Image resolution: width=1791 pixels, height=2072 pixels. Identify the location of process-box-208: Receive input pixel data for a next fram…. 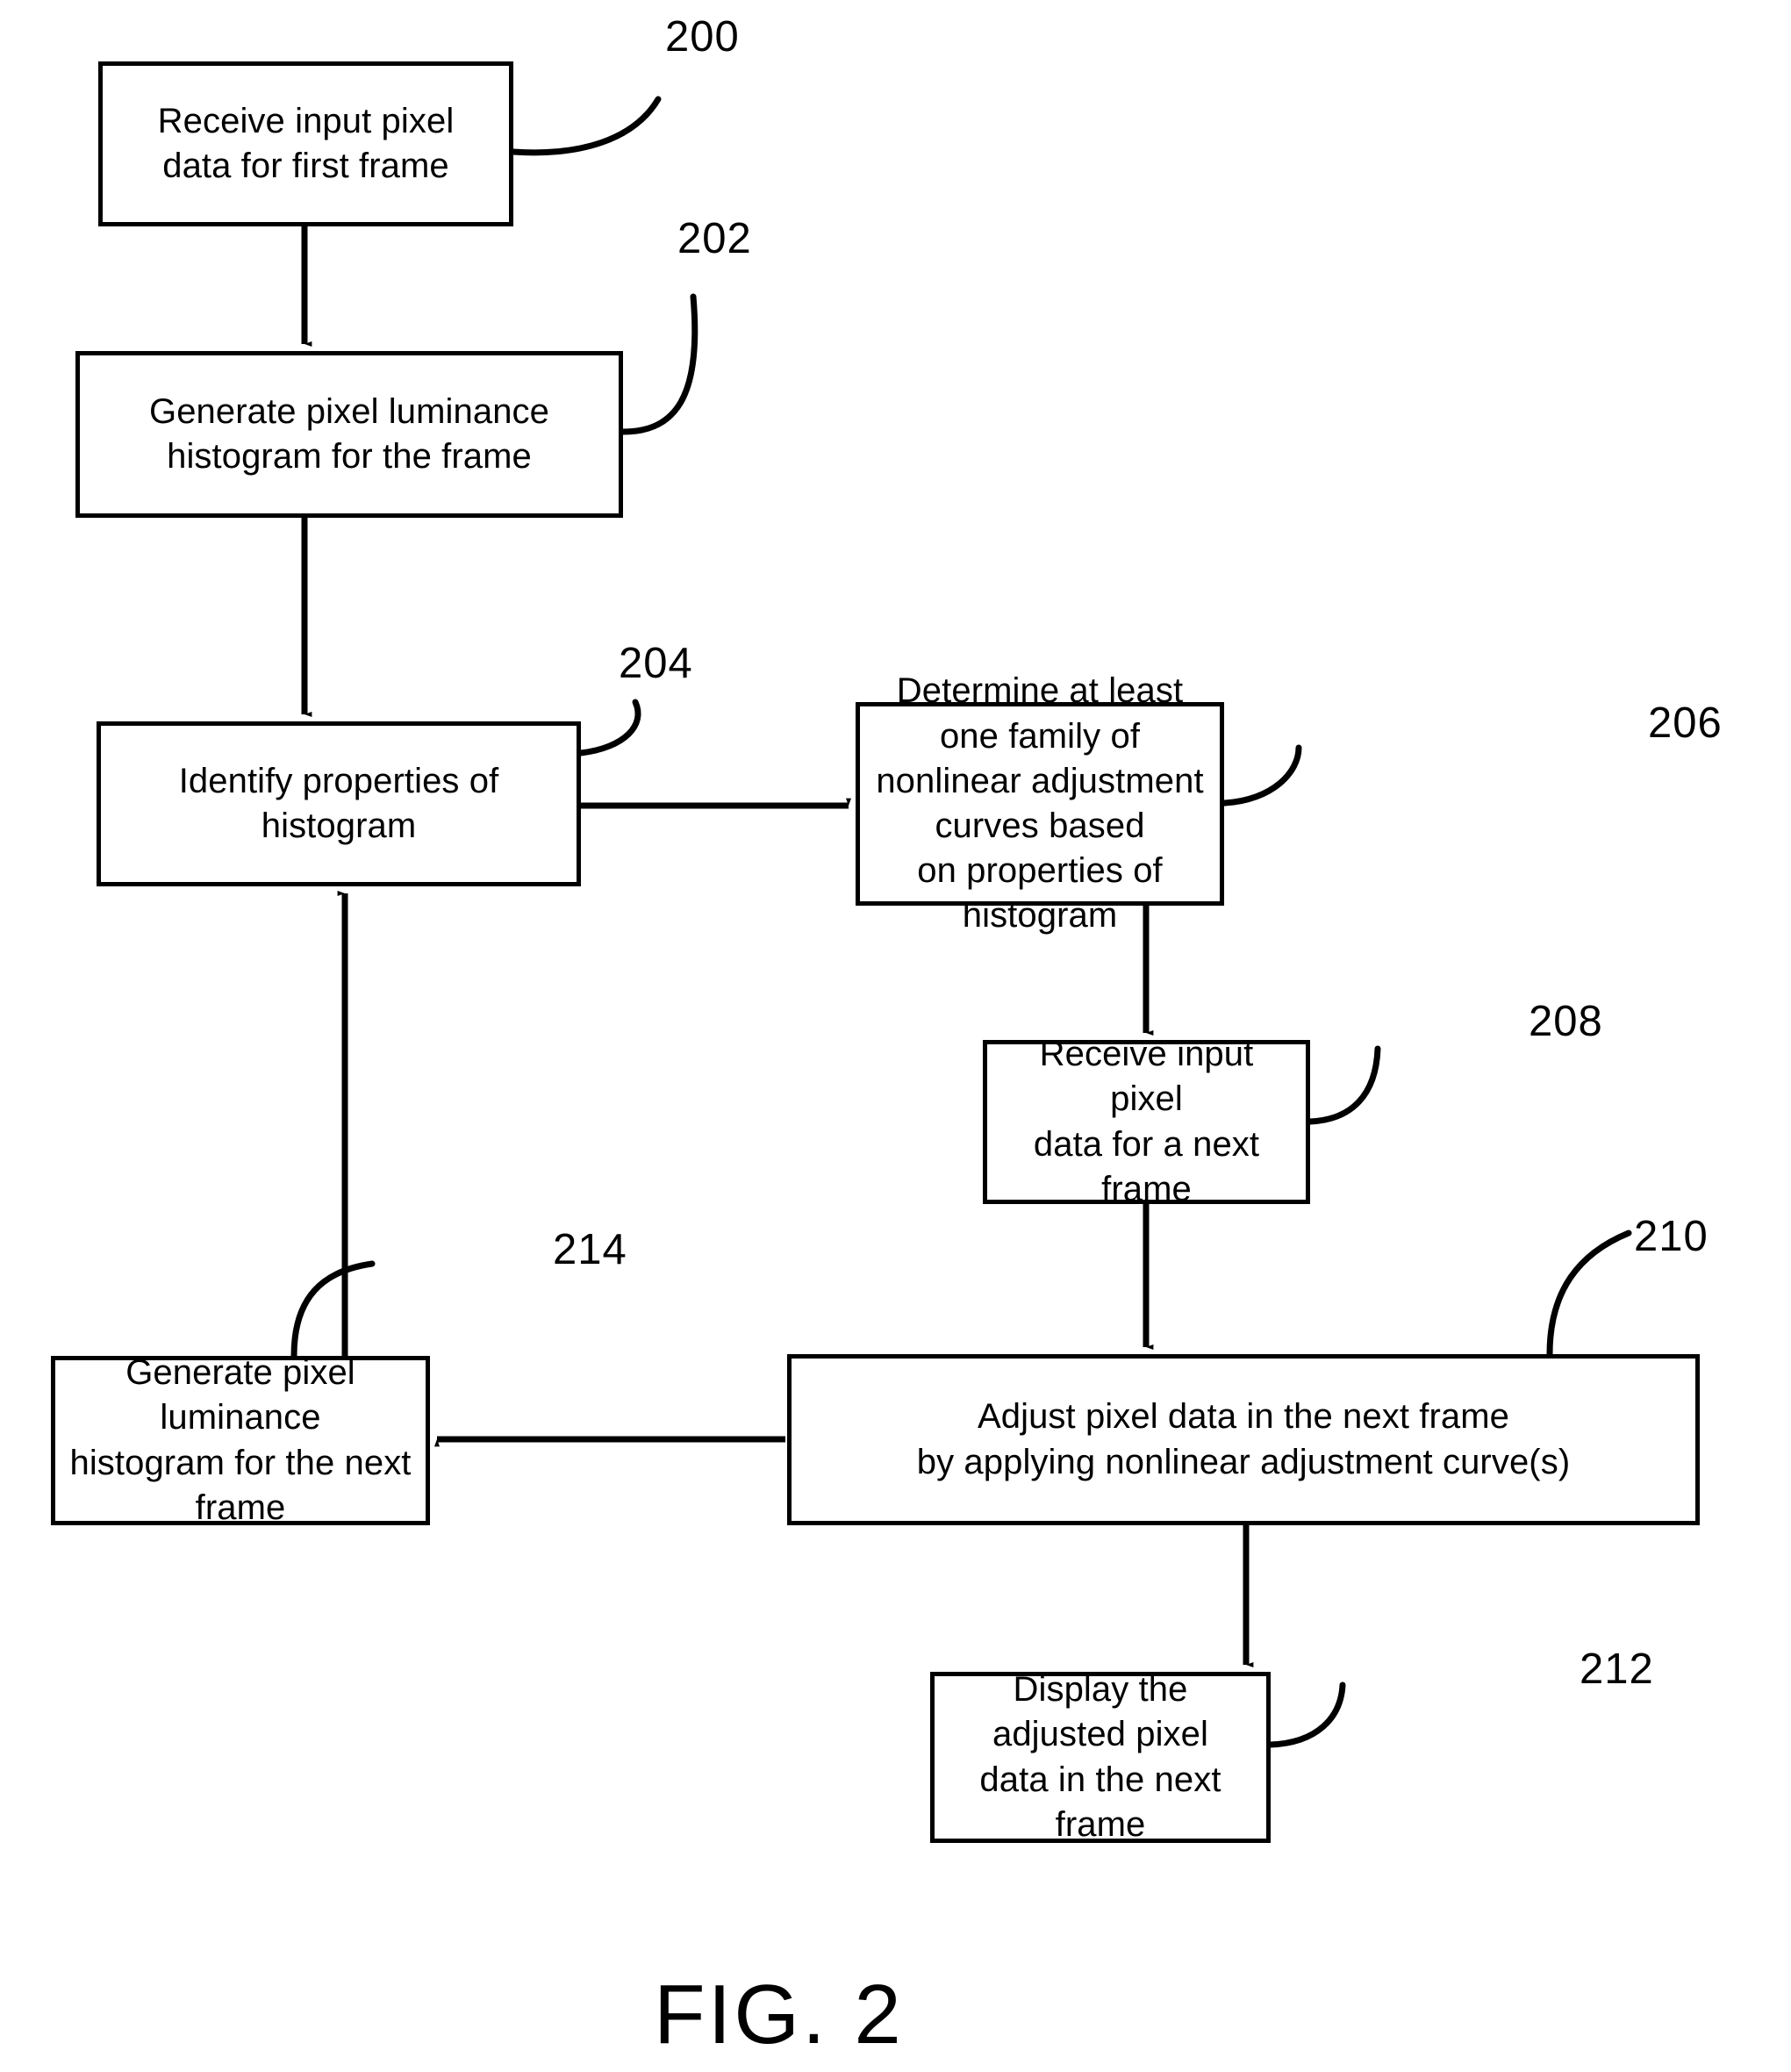
(1146, 1121).